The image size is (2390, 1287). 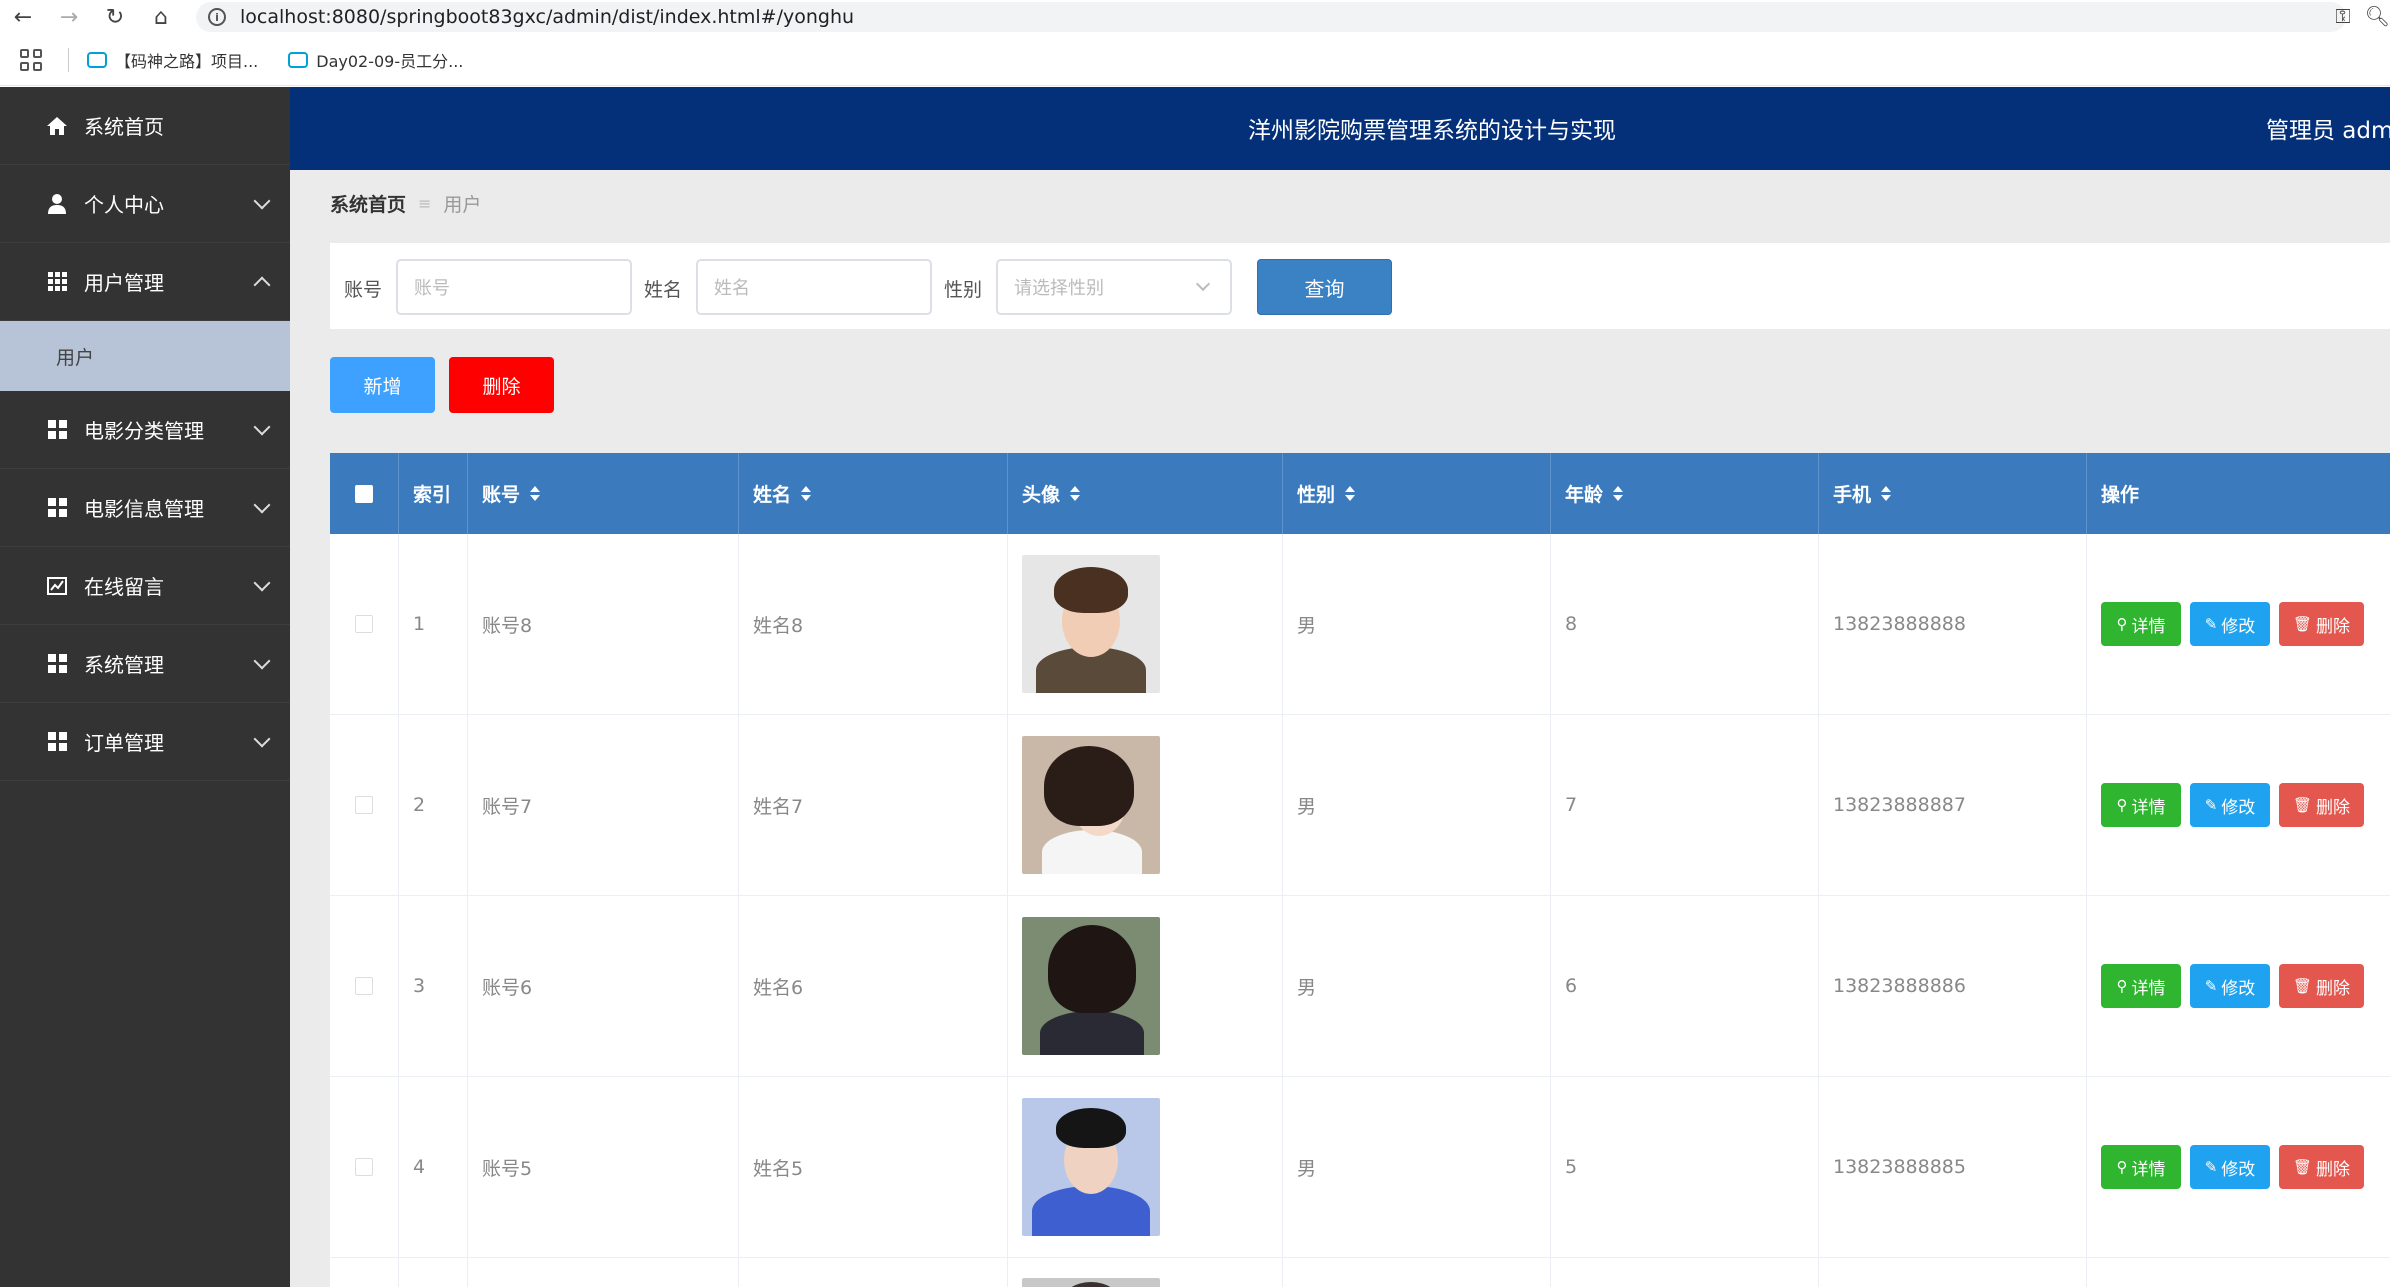 I want to click on cell-account: 账号7, so click(x=603, y=805).